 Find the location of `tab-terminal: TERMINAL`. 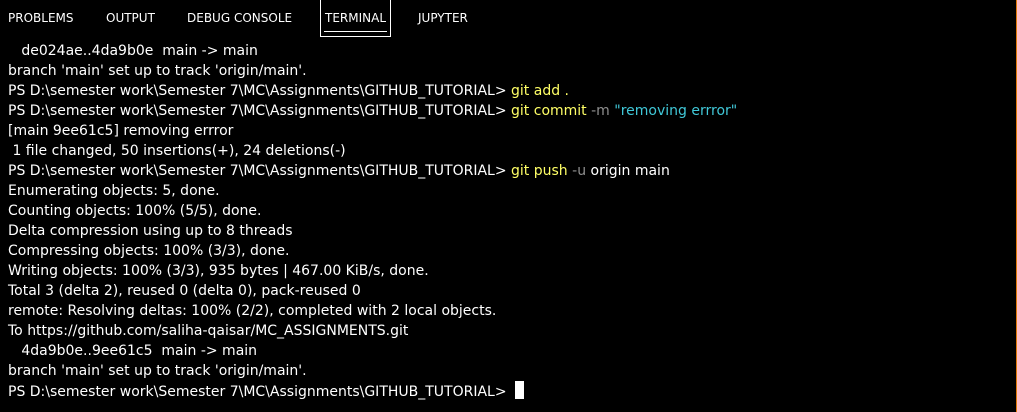

tab-terminal: TERMINAL is located at coordinates (356, 18).